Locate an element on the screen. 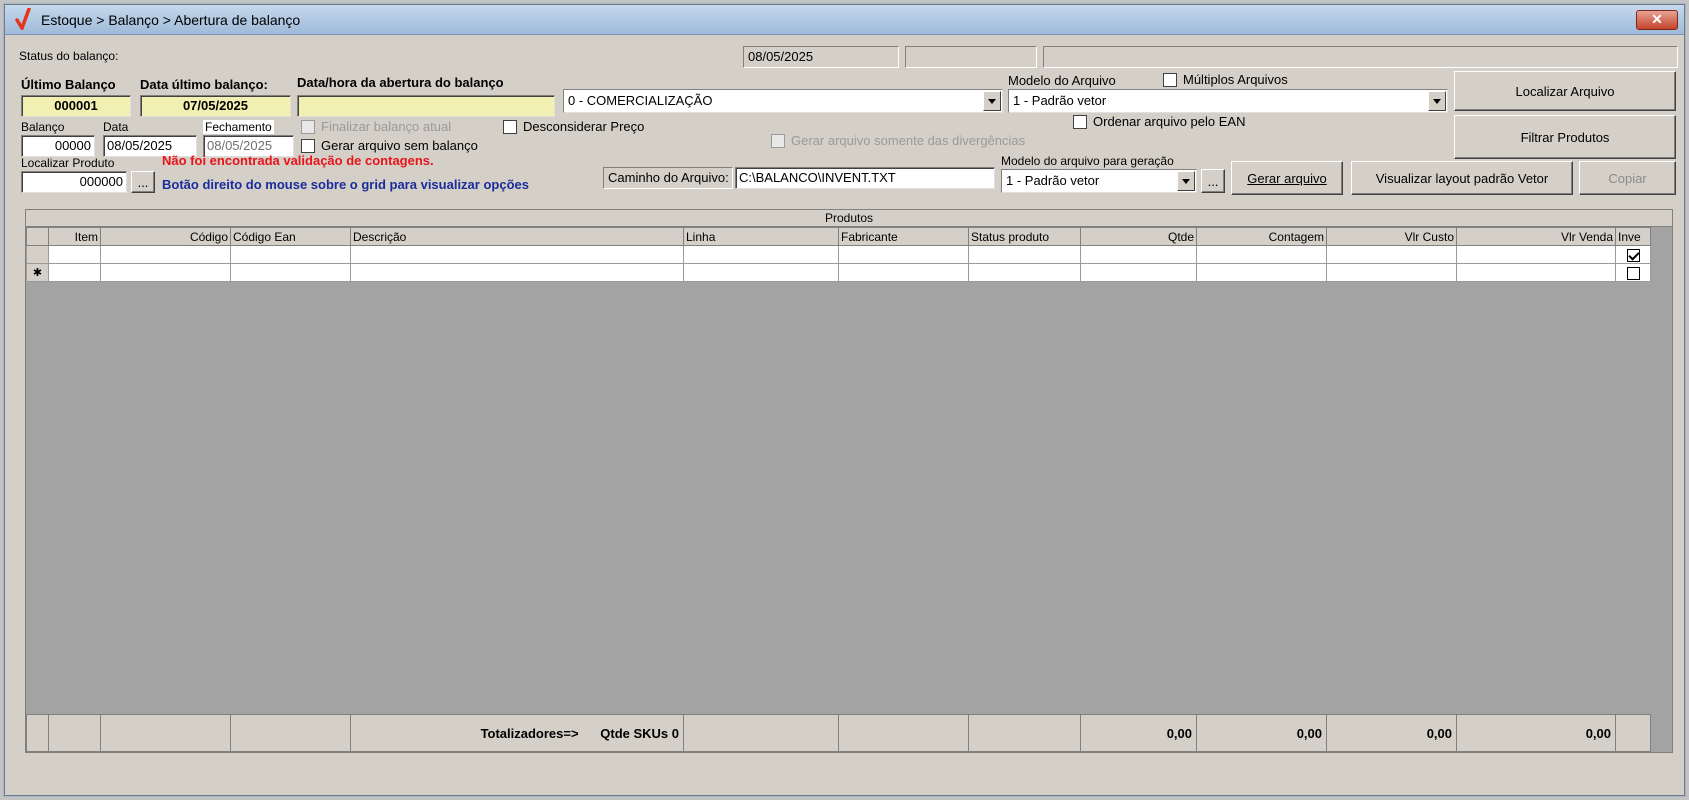 Image resolution: width=1689 pixels, height=800 pixels. finalizar-balanco-label: Finalizar balanço atual is located at coordinates (386, 126).